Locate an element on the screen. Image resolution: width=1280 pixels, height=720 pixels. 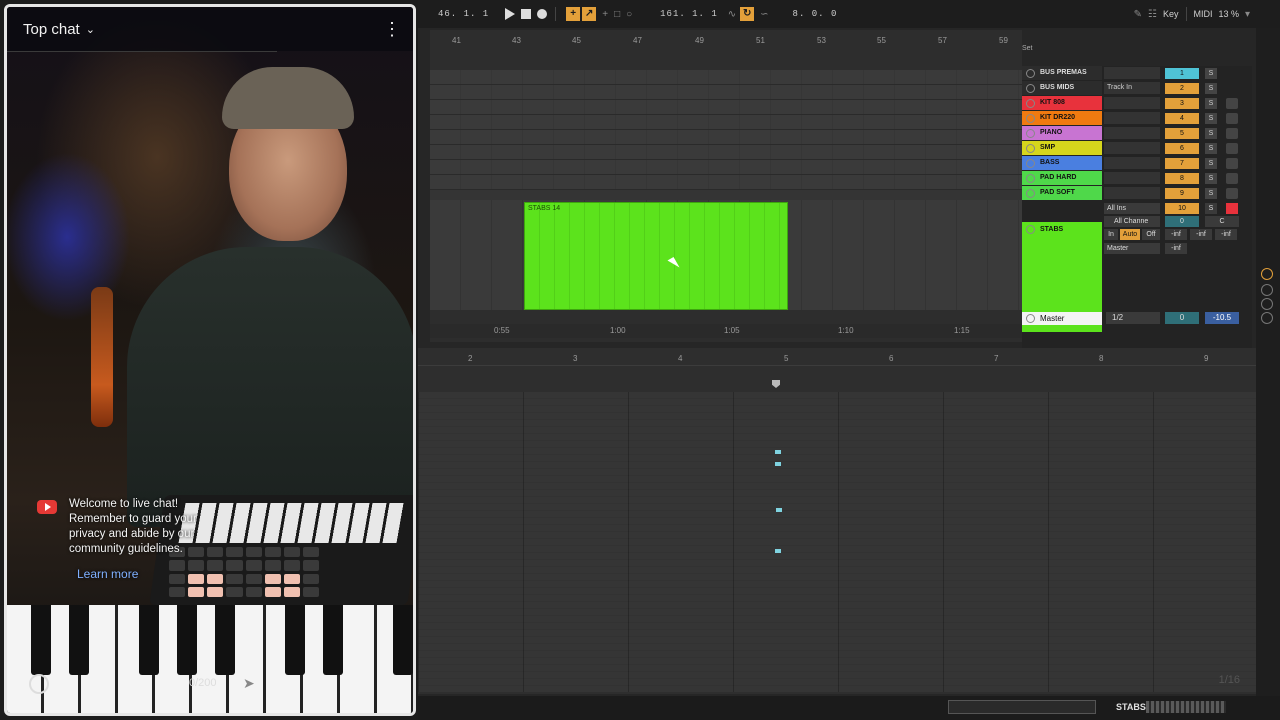
input-type-select: All Ins is located at coordinates (1132, 208).